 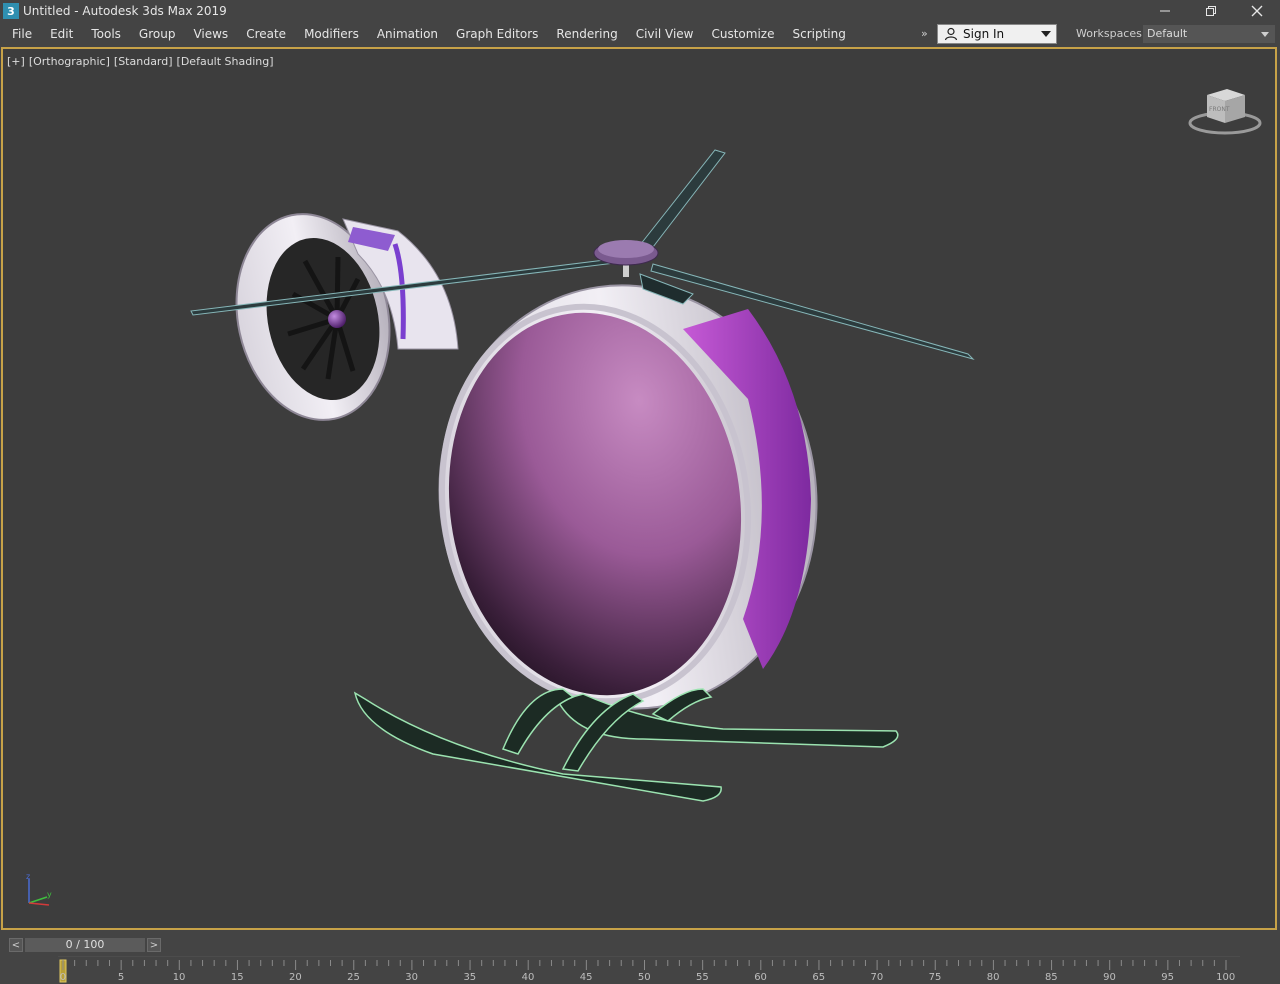 I want to click on menu-civil-view: Civil View, so click(x=665, y=34).